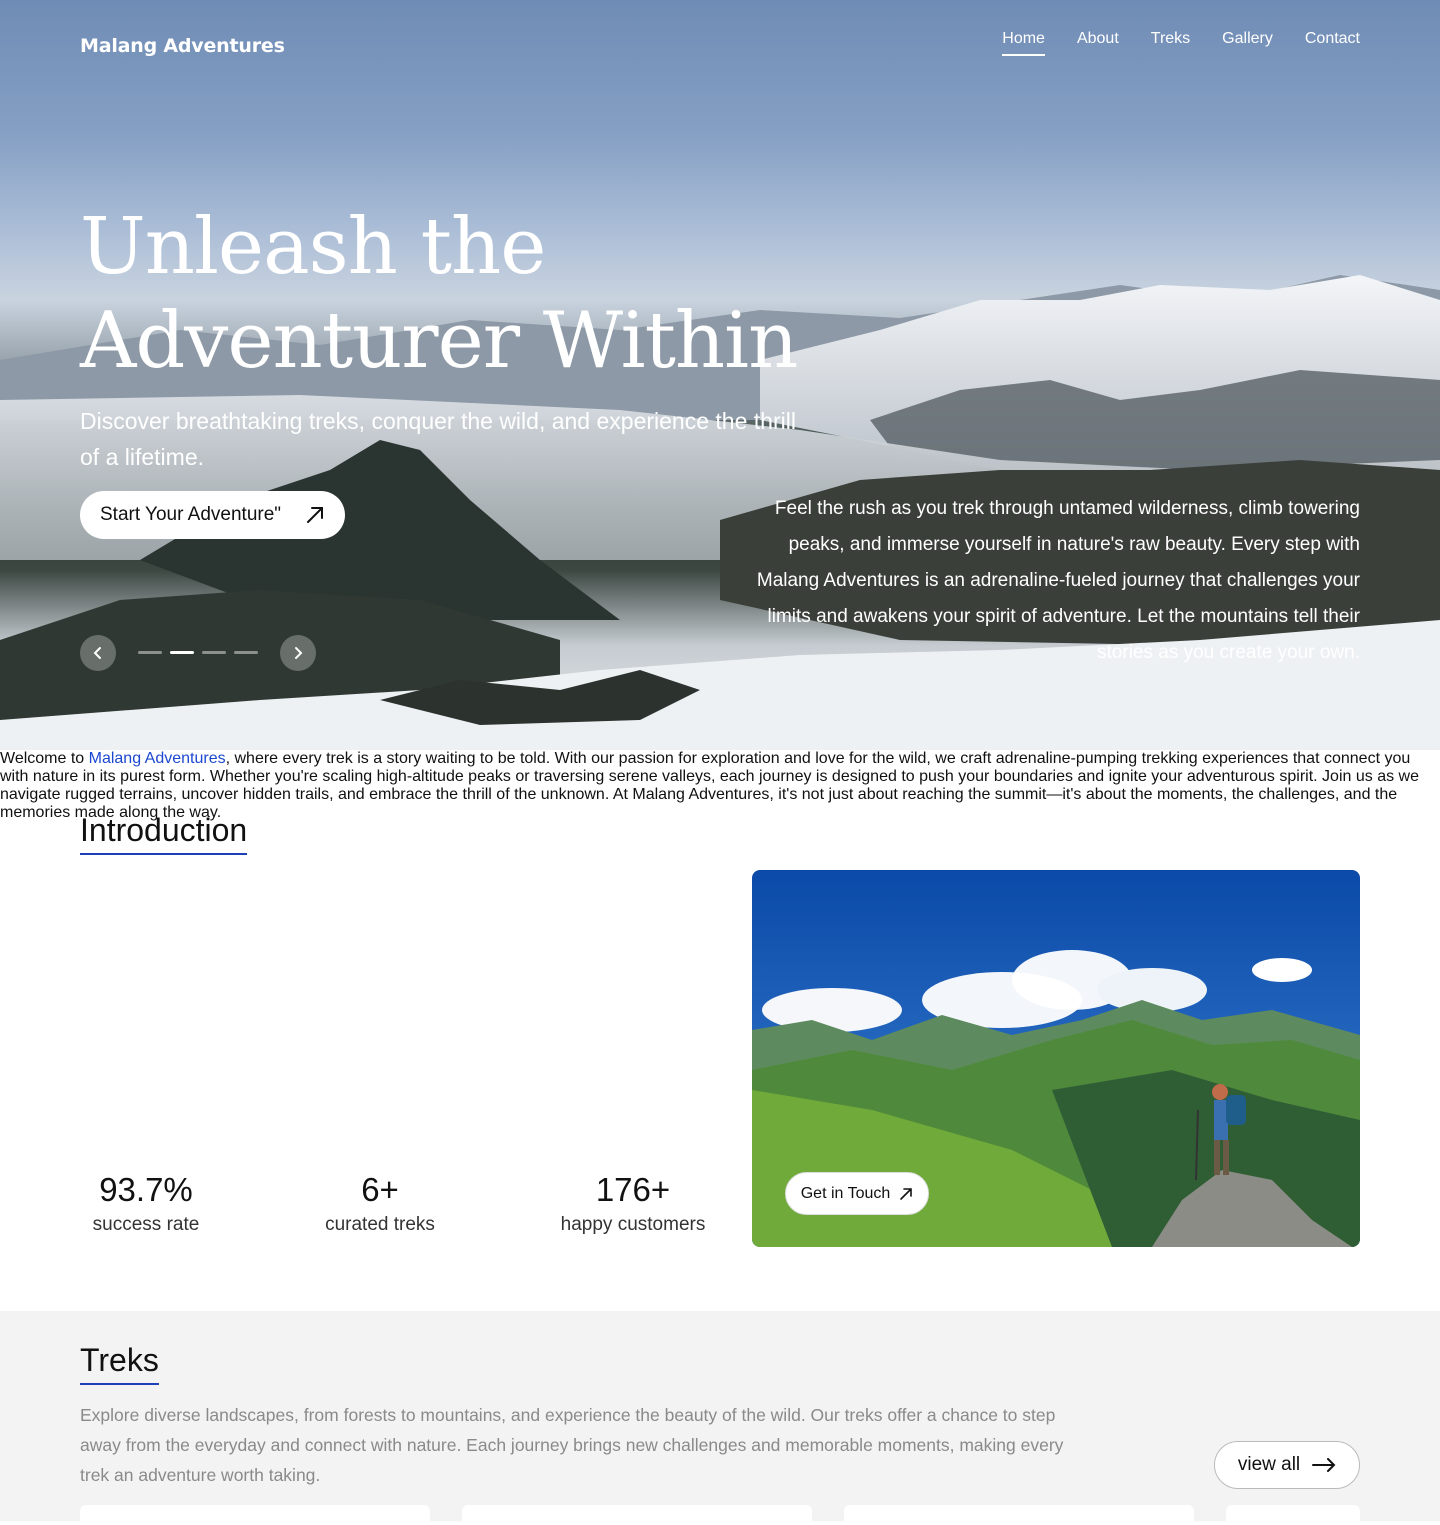 The height and width of the screenshot is (1525, 1440). I want to click on start-adventure-label: Start Your Adventure", so click(191, 514).